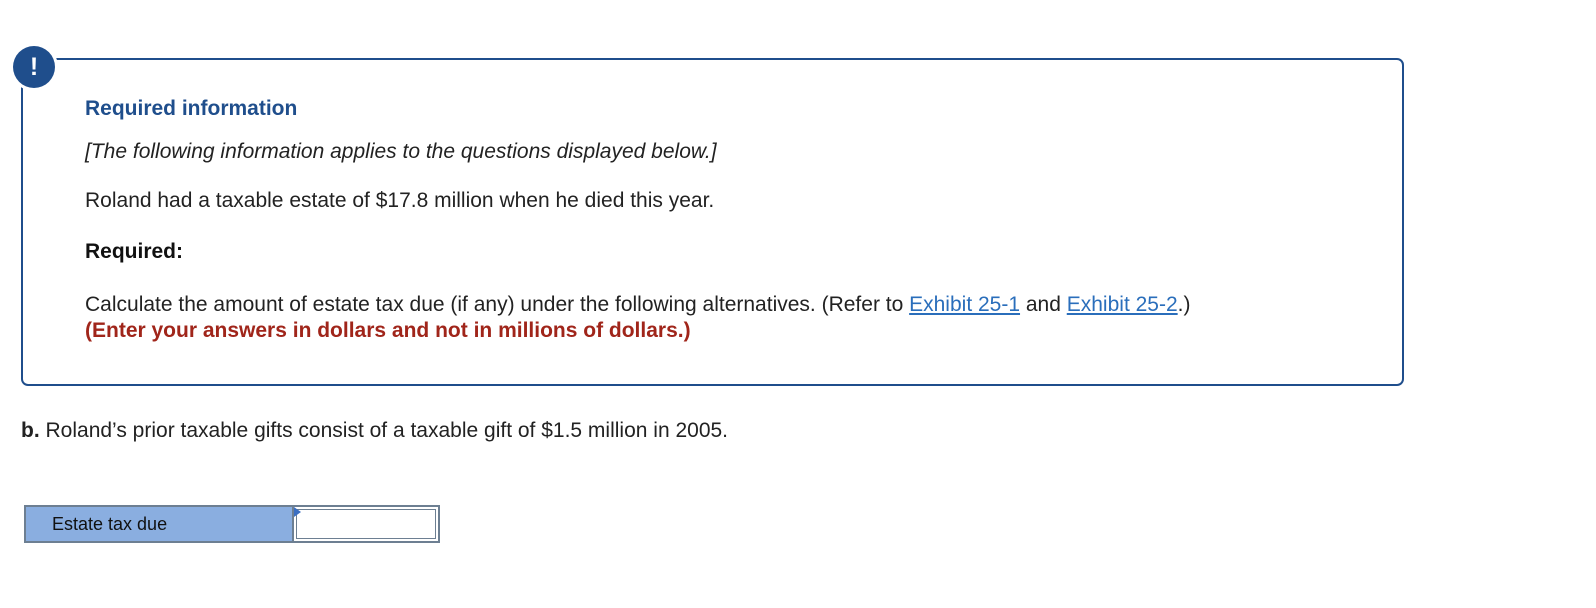 The image size is (1596, 608). What do you see at coordinates (160, 524) in the screenshot?
I see `estate-tax-due-label: Estate tax due` at bounding box center [160, 524].